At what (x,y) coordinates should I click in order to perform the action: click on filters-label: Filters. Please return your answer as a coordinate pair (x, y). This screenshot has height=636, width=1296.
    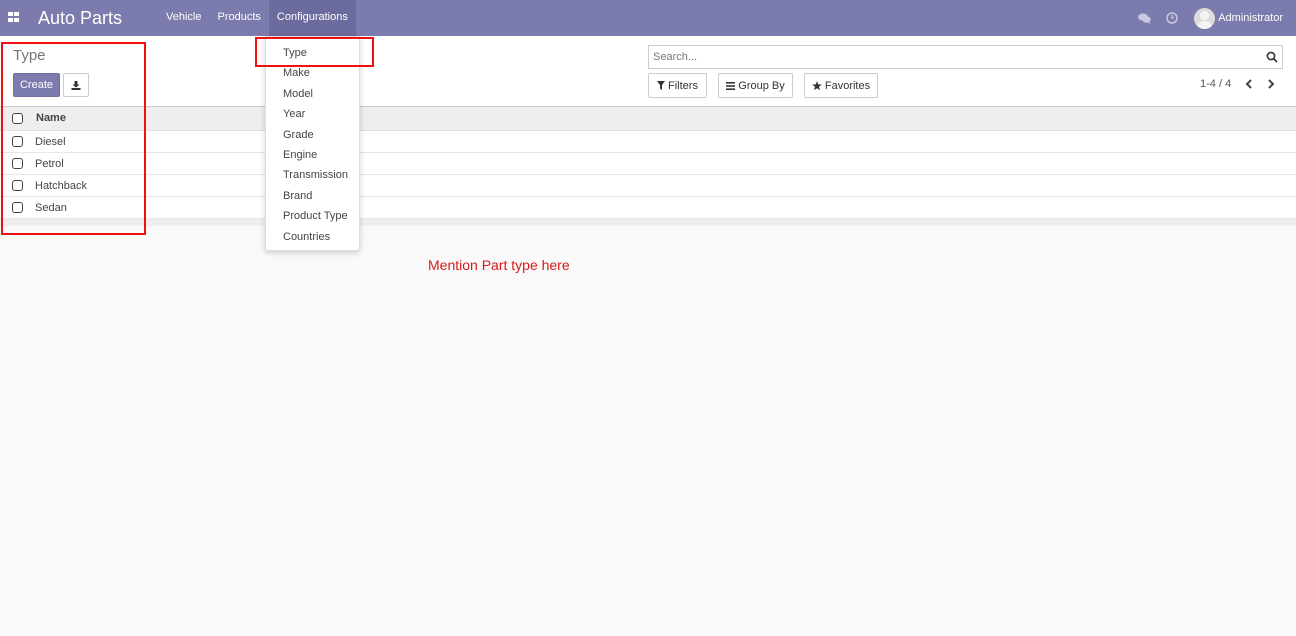
    Looking at the image, I should click on (683, 85).